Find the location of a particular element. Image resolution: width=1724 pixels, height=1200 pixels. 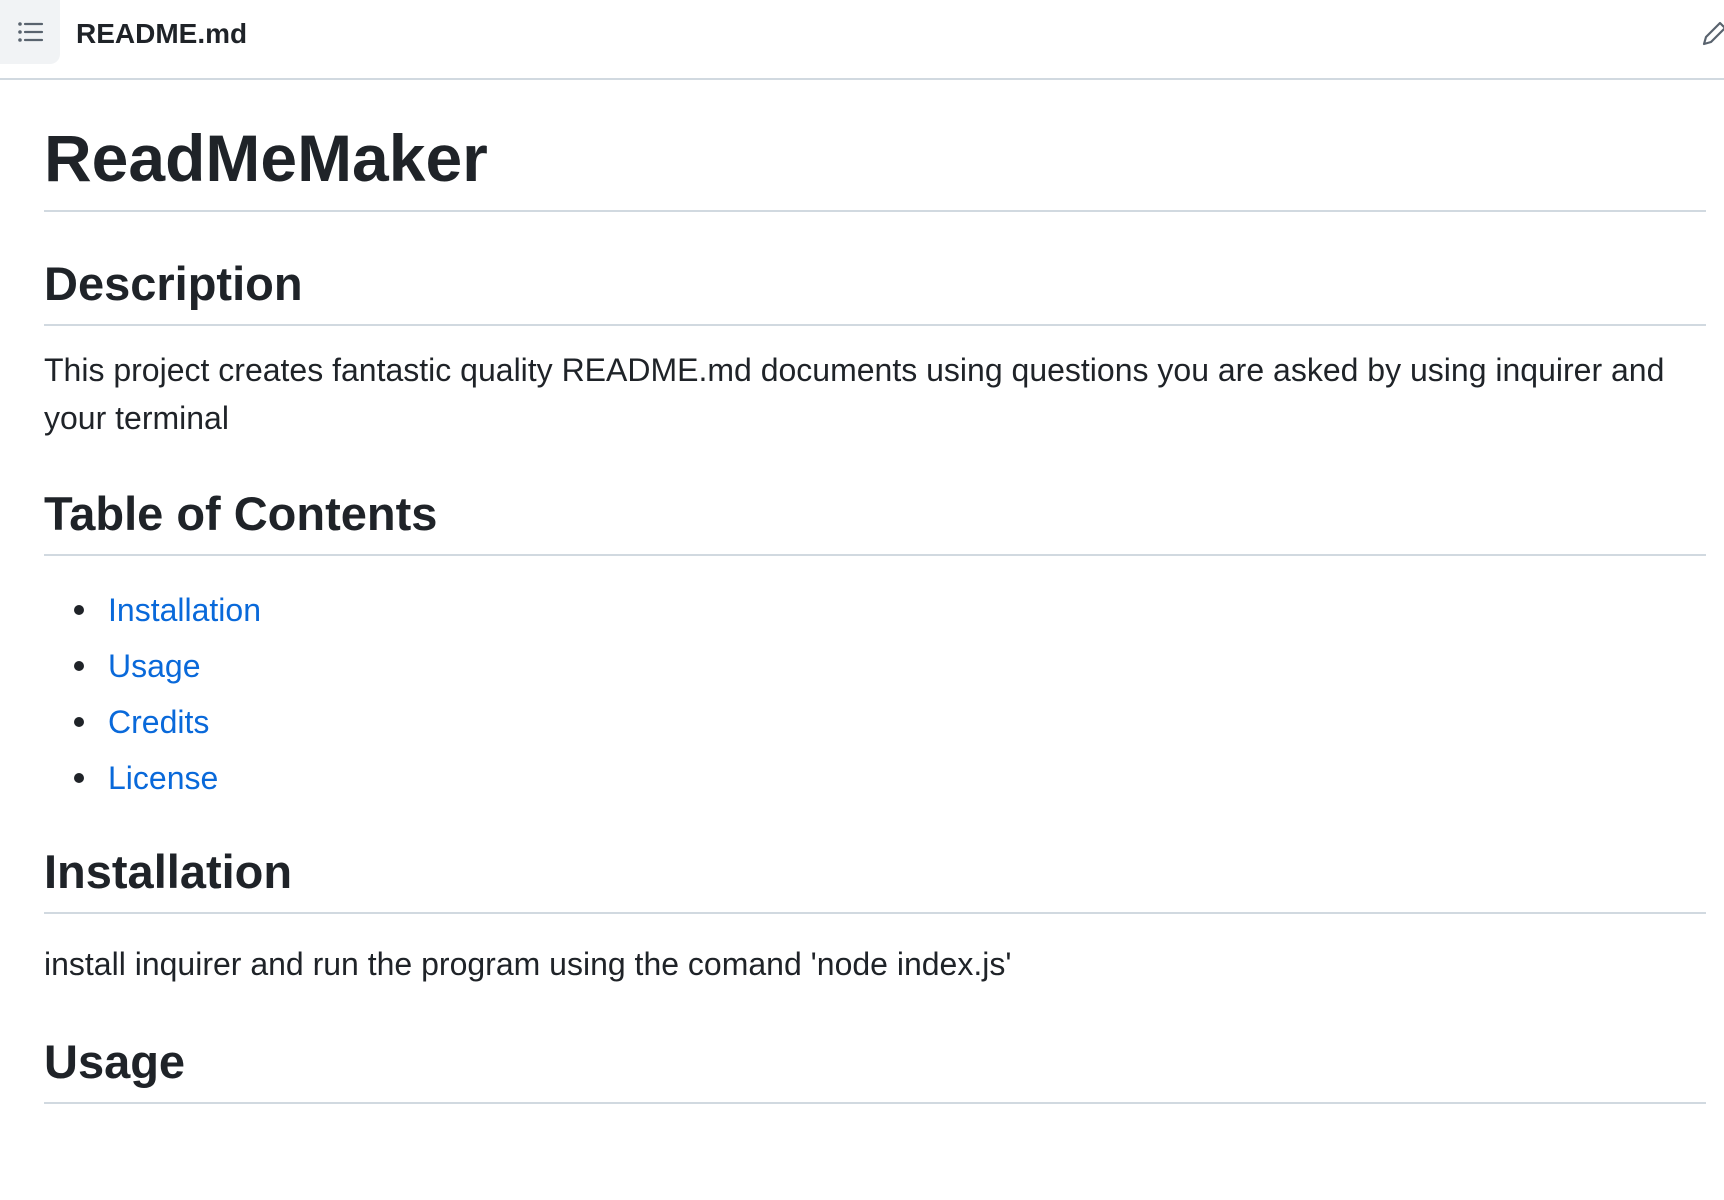

toc-link-license: License is located at coordinates (163, 778).